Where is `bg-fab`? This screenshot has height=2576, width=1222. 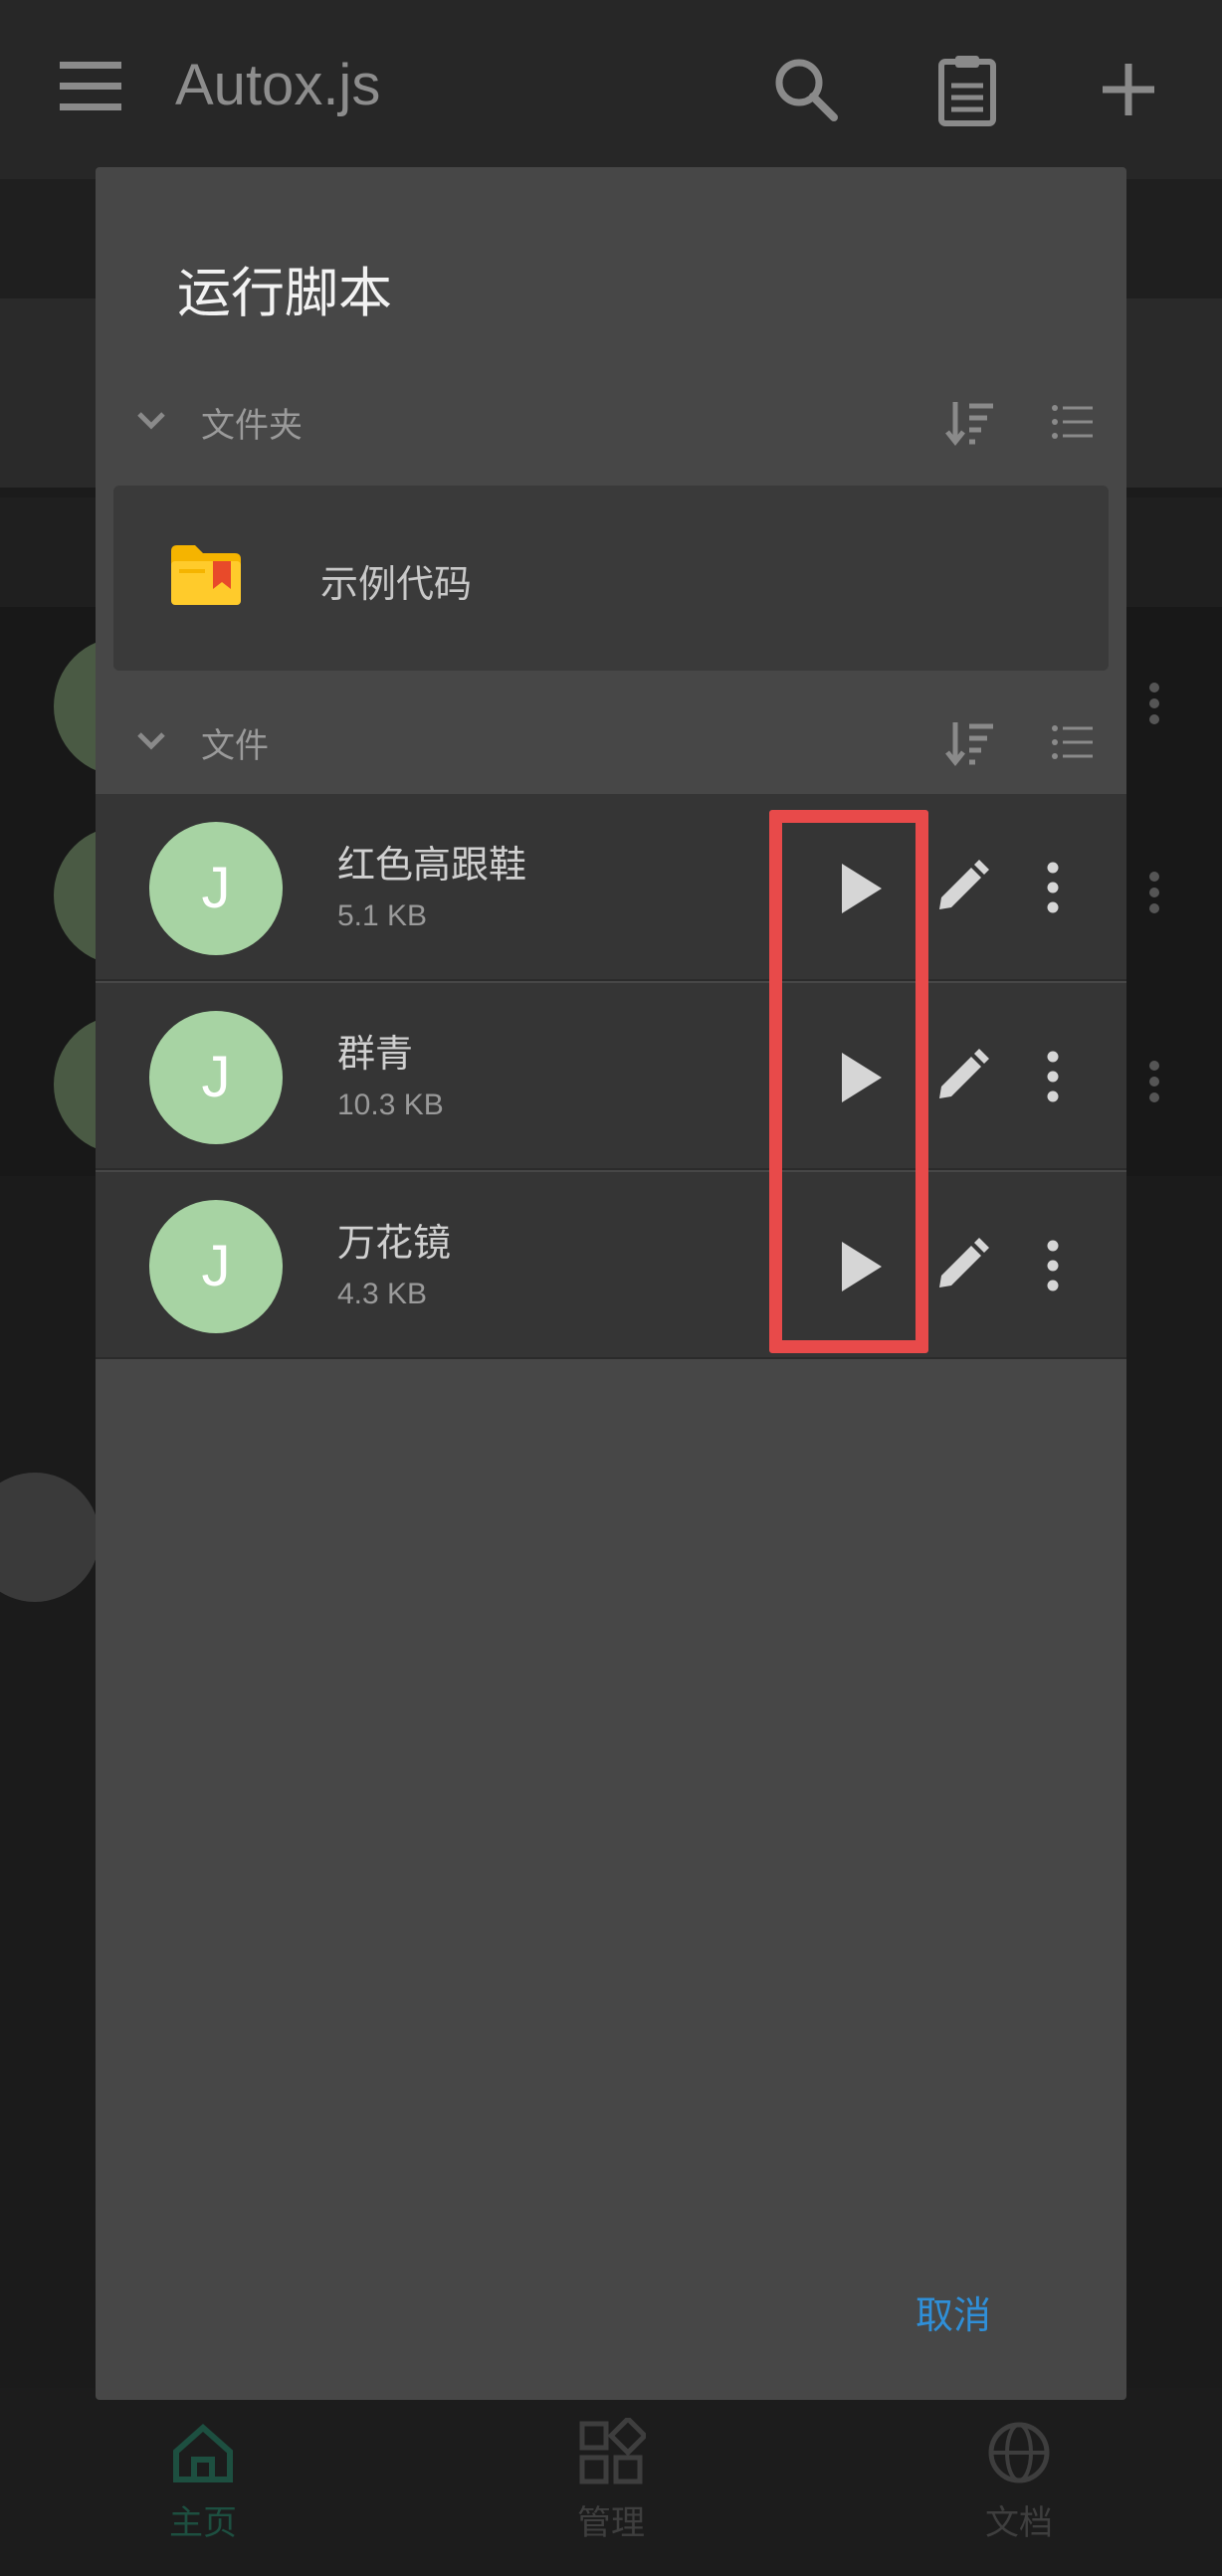
bg-fab is located at coordinates (50, 1537).